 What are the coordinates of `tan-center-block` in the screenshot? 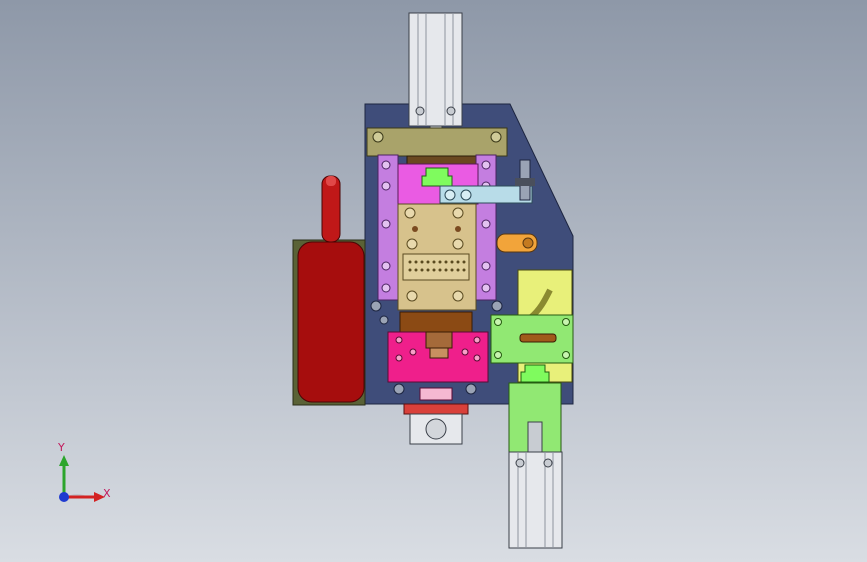 It's located at (437, 257).